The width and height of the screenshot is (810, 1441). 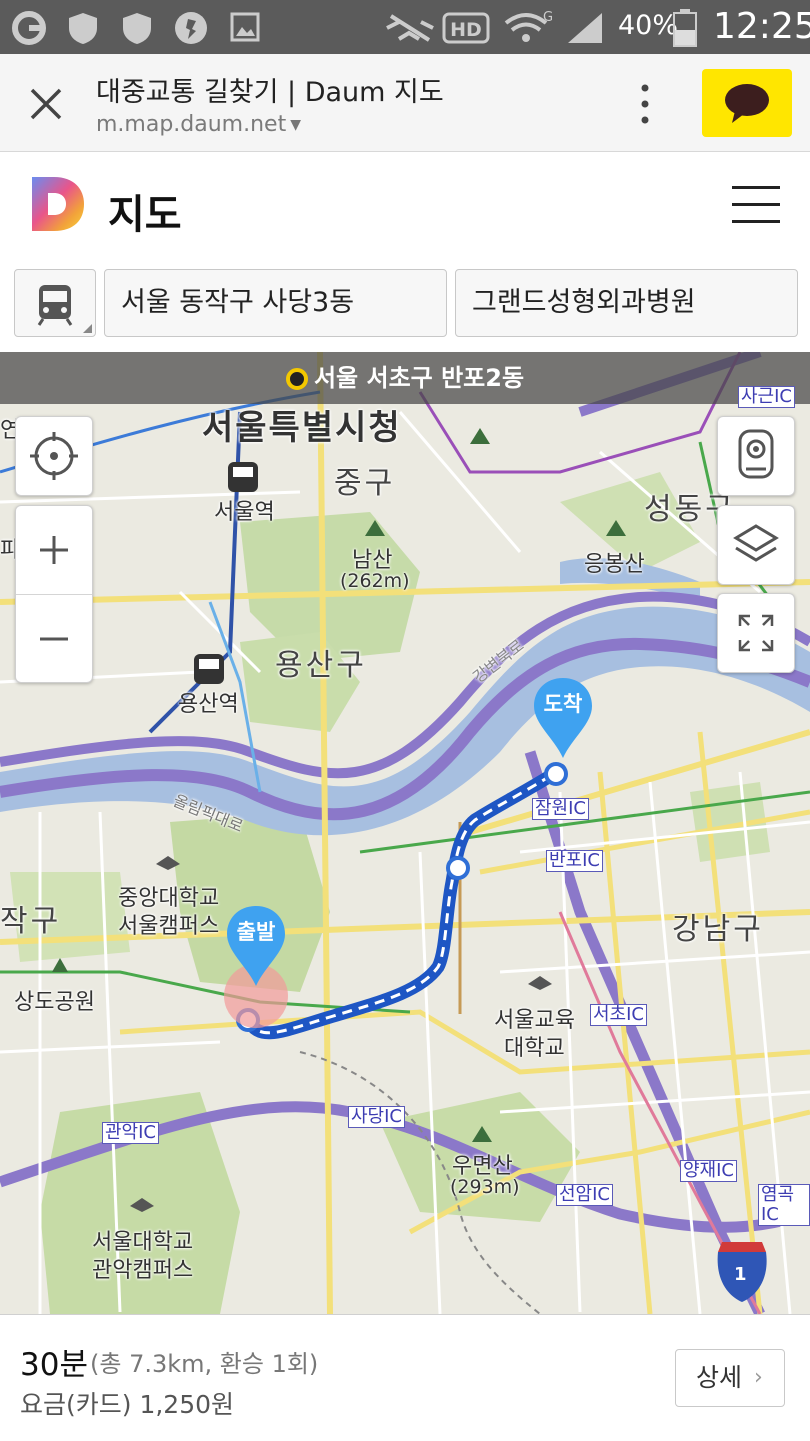 I want to click on hd-icon: HD, so click(x=466, y=28).